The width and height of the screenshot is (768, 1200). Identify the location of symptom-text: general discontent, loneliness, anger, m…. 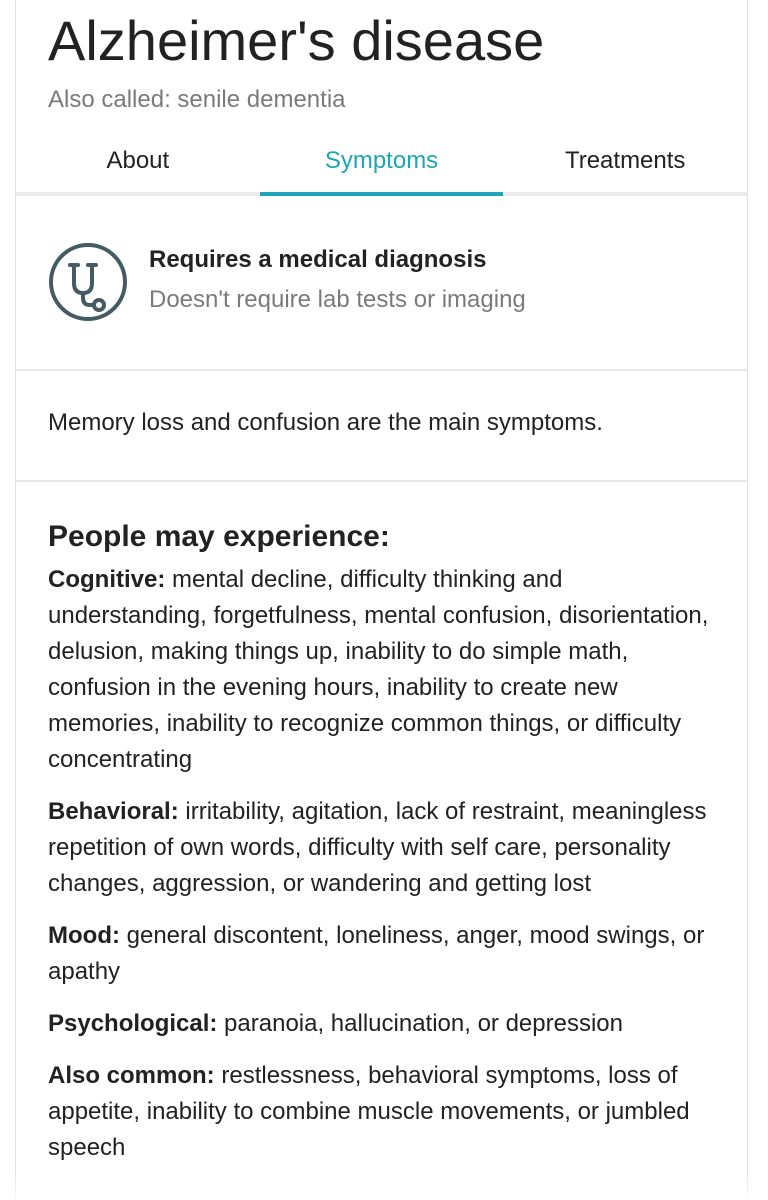
(376, 953).